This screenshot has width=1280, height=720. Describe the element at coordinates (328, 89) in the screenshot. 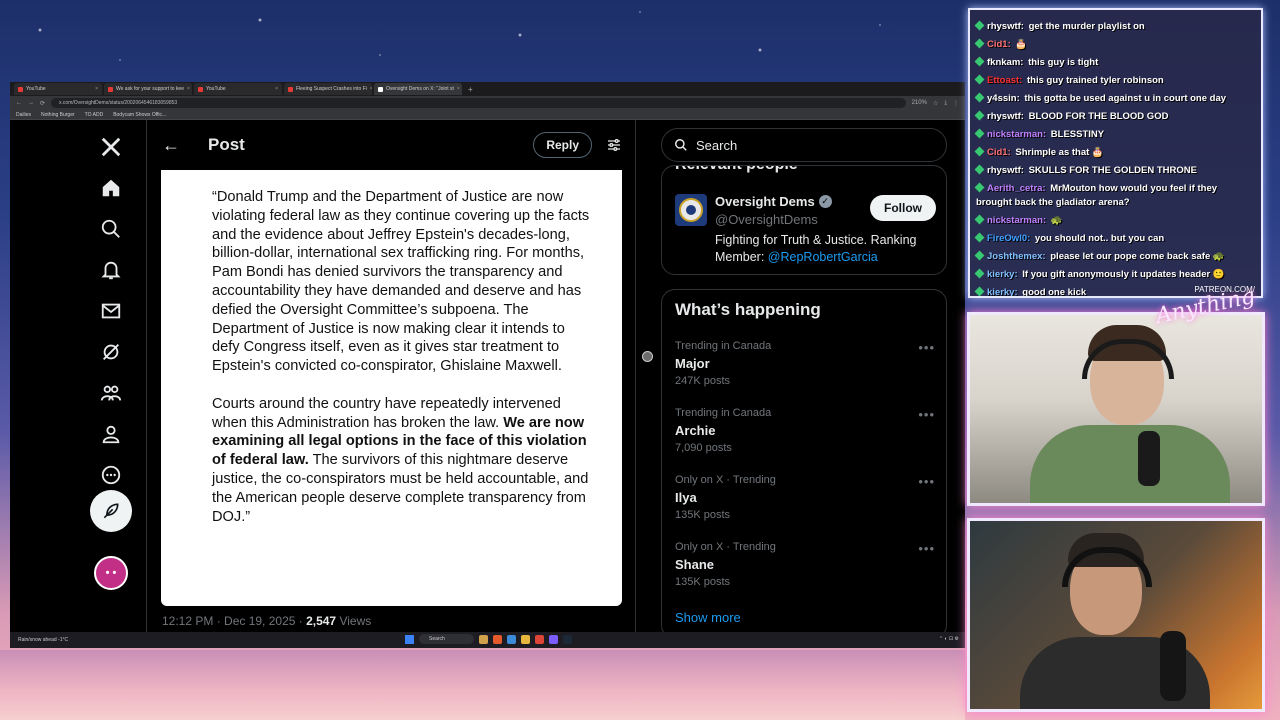

I see `browser-tab: Fleeing Suspect Crashes into Fi ×` at that location.